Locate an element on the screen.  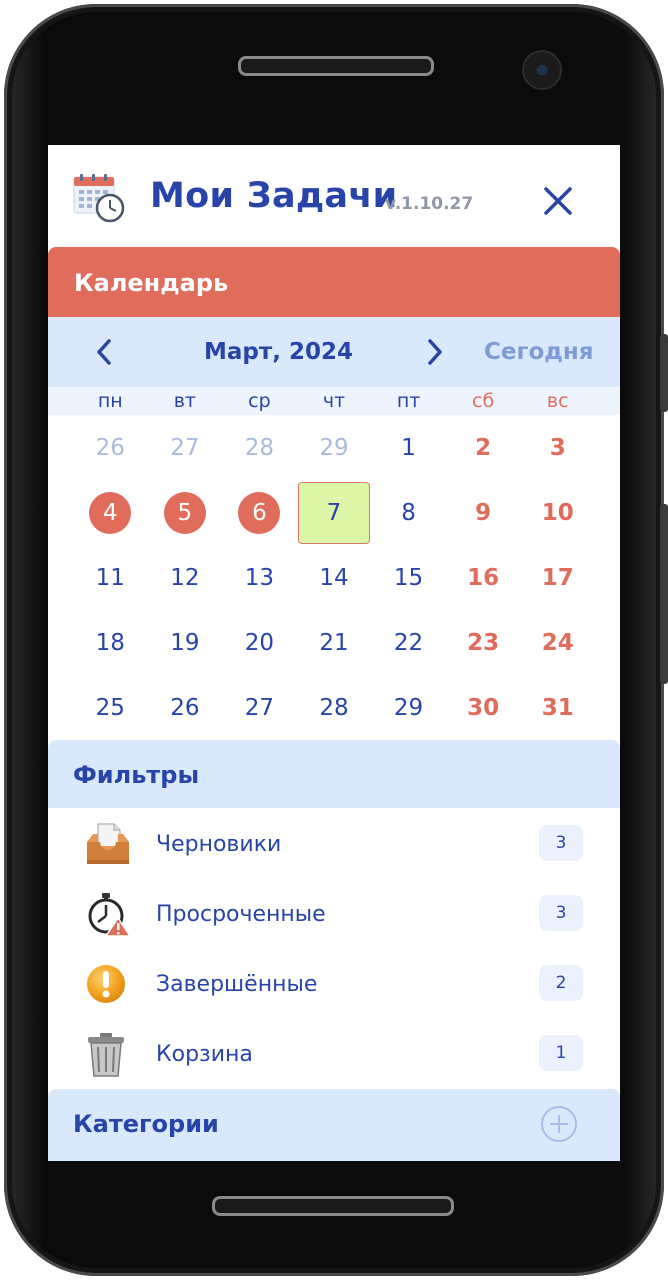
categories-section-header: Категории is located at coordinates (334, 1125).